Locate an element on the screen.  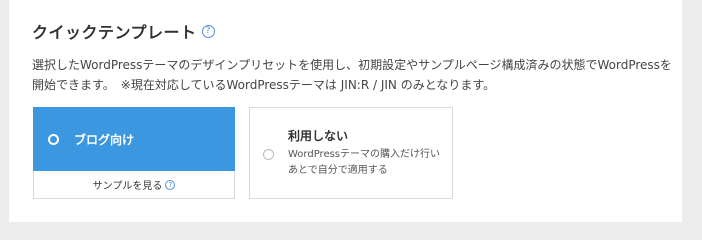
section-title: クイックテンプレート is located at coordinates (114, 32).